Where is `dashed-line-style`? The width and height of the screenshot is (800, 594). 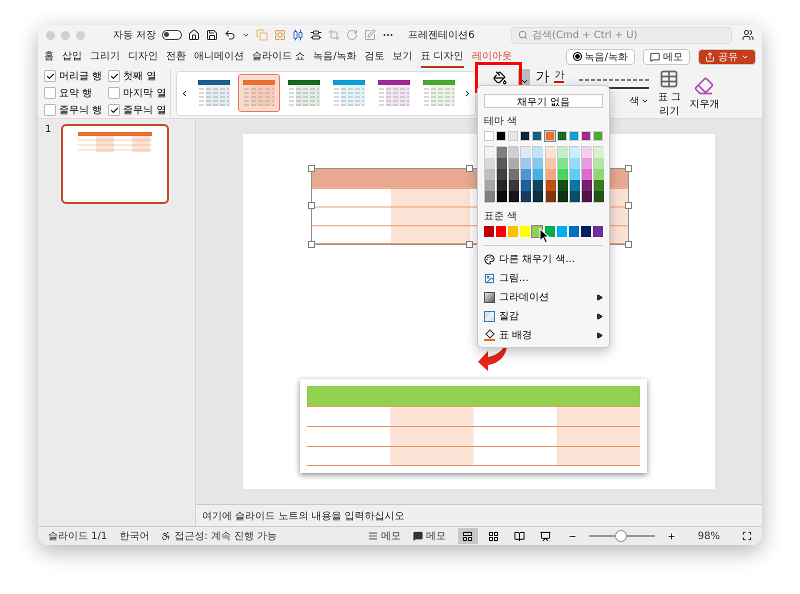 dashed-line-style is located at coordinates (614, 80).